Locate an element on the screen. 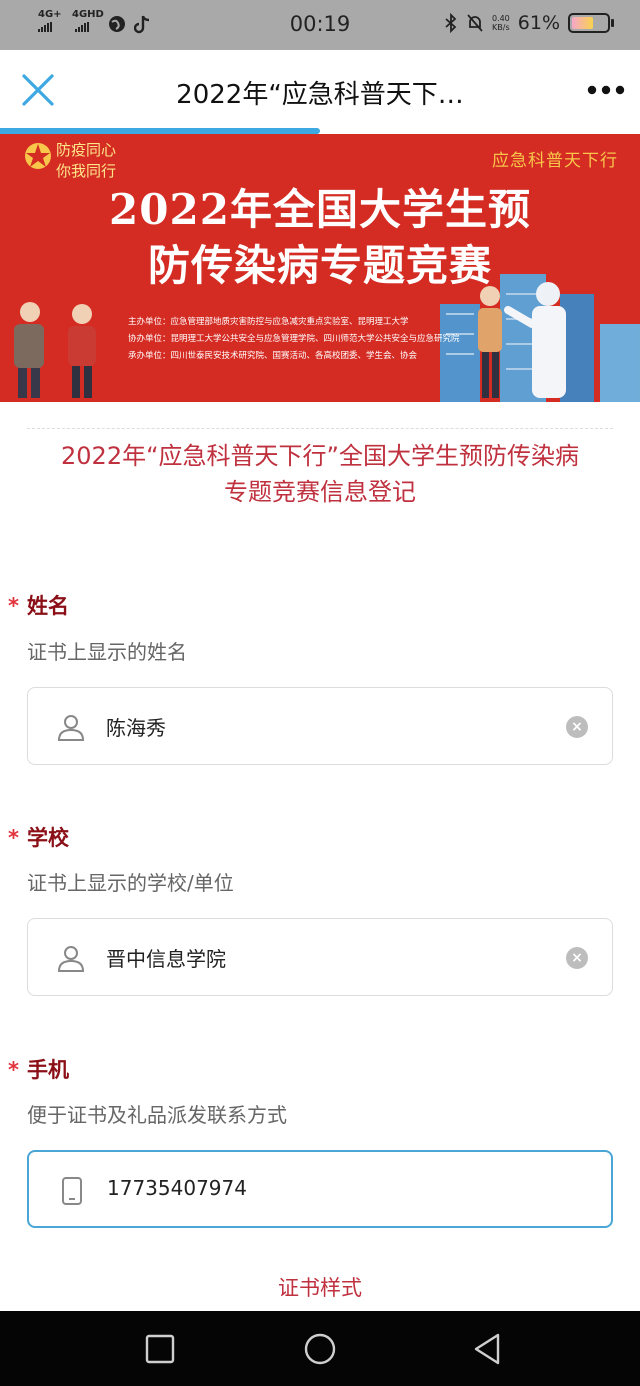 This screenshot has width=640, height=1386. square-icon is located at coordinates (160, 1349).